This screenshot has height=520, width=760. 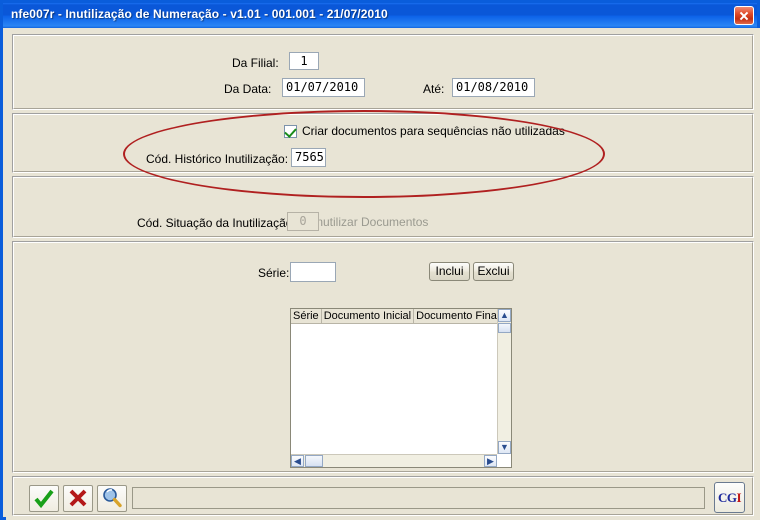 What do you see at coordinates (371, 222) in the screenshot?
I see `inutilizar-documentos-label: Inutilizar Documentos` at bounding box center [371, 222].